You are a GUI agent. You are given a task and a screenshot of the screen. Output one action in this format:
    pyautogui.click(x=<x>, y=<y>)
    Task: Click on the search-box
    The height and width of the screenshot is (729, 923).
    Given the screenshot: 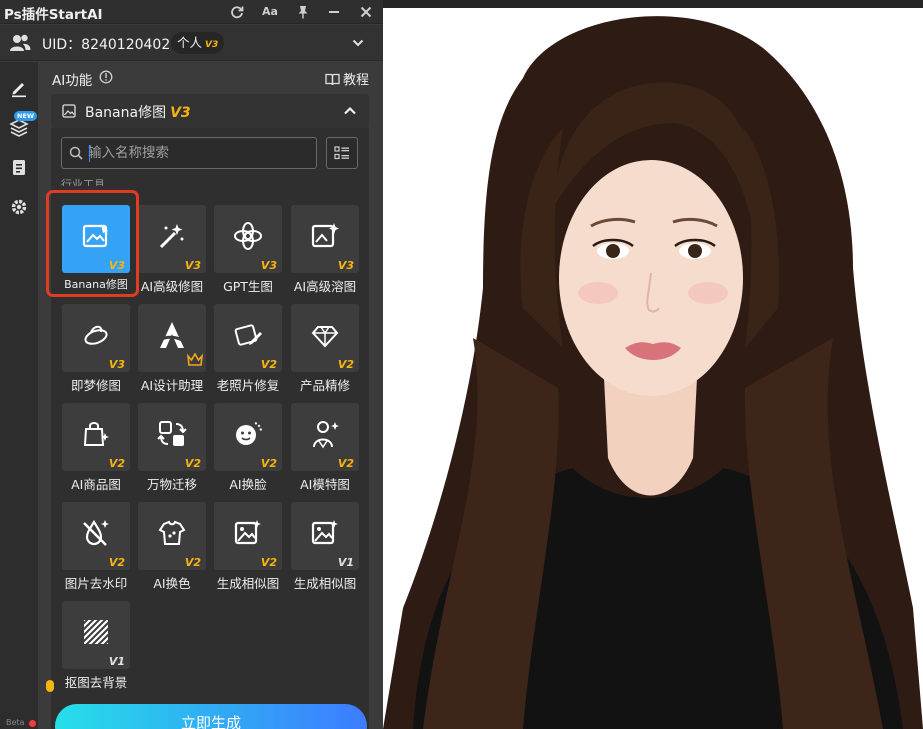 What is the action you would take?
    pyautogui.click(x=189, y=153)
    